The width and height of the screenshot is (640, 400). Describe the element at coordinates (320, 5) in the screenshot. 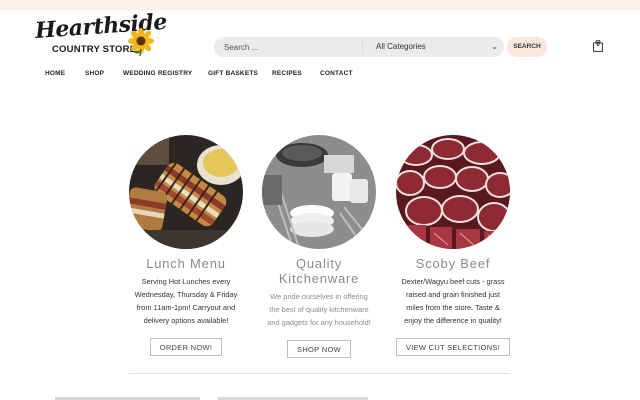

I see `top-announcement-bar` at that location.